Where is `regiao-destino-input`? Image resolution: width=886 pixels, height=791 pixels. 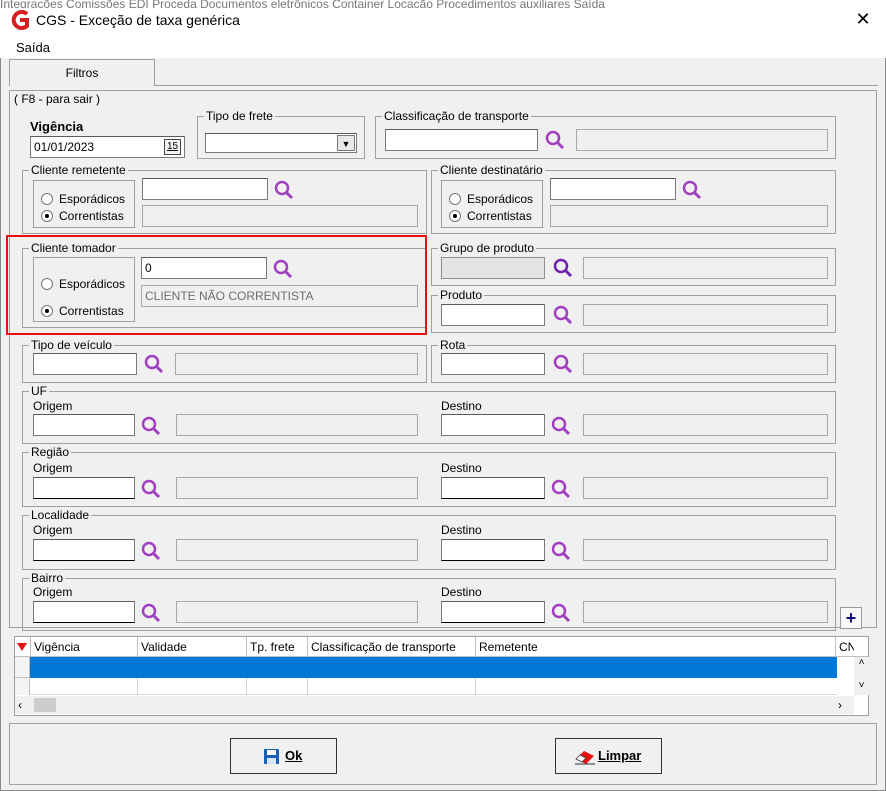
regiao-destino-input is located at coordinates (493, 488).